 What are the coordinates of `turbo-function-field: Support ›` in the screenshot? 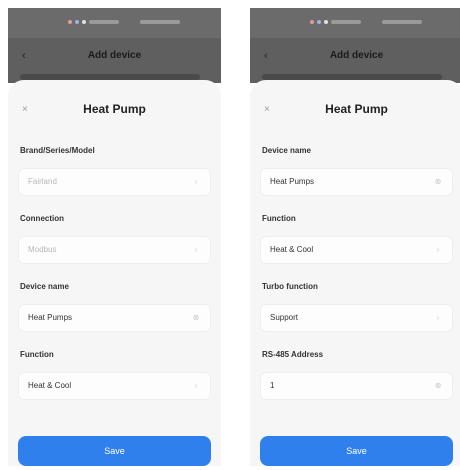 It's located at (356, 318).